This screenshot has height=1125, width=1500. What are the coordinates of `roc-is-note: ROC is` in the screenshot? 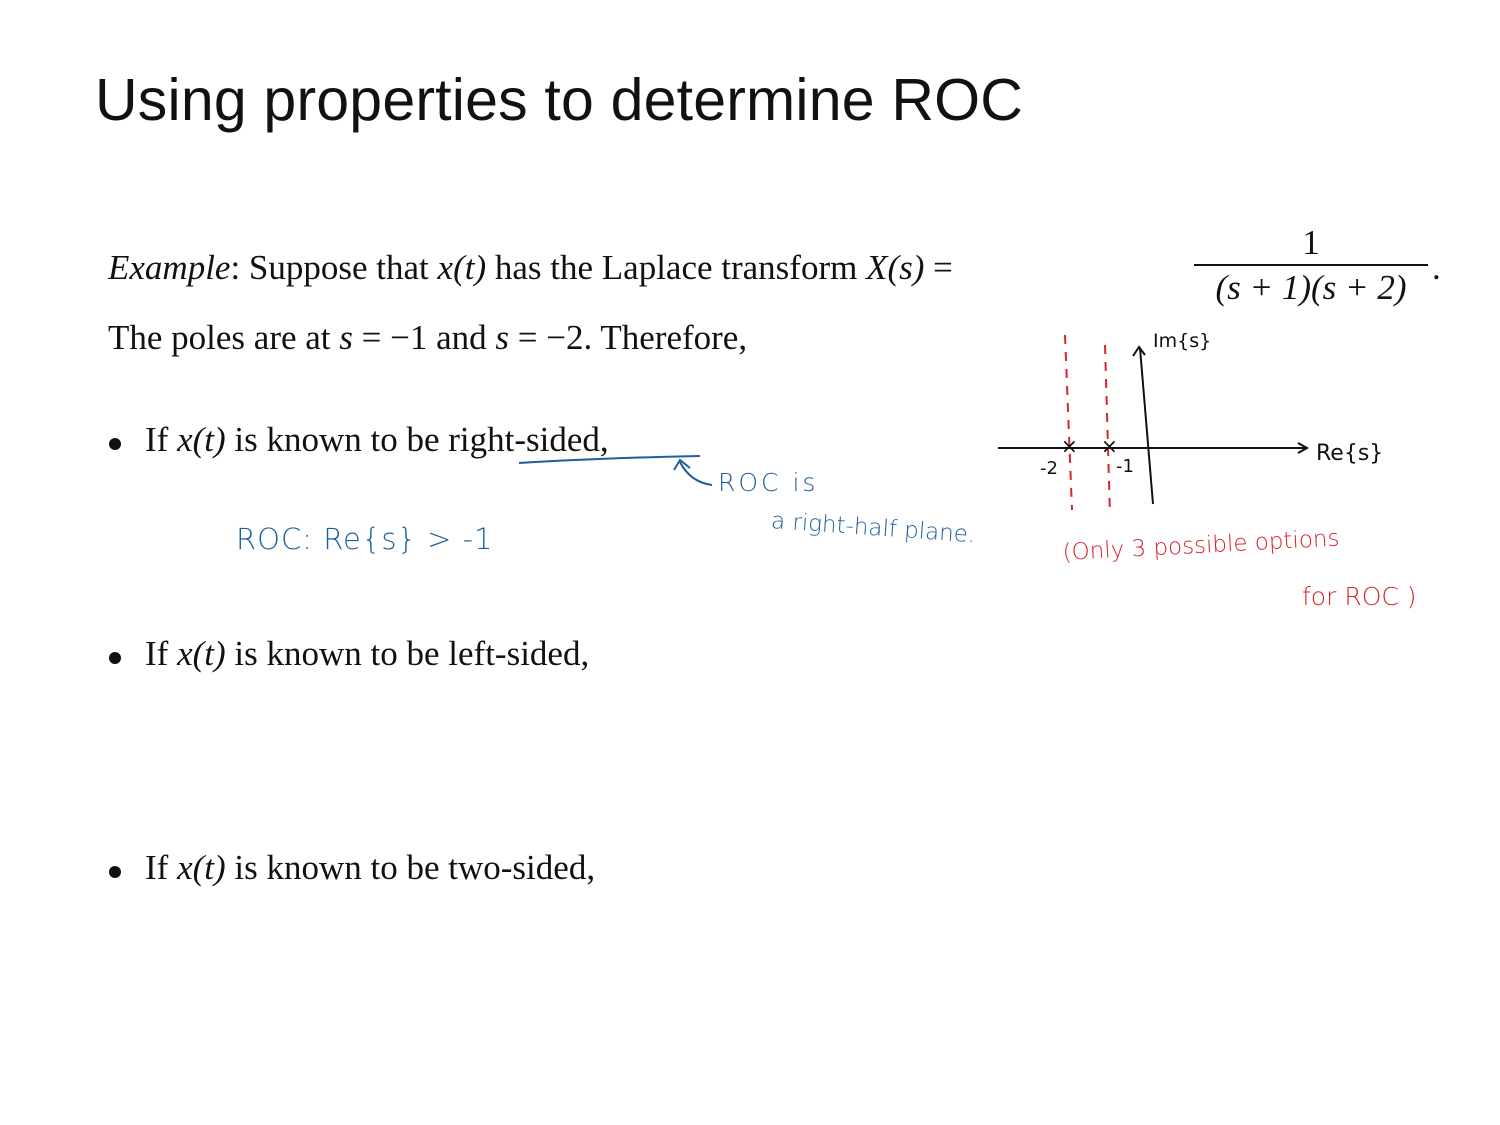 It's located at (768, 482).